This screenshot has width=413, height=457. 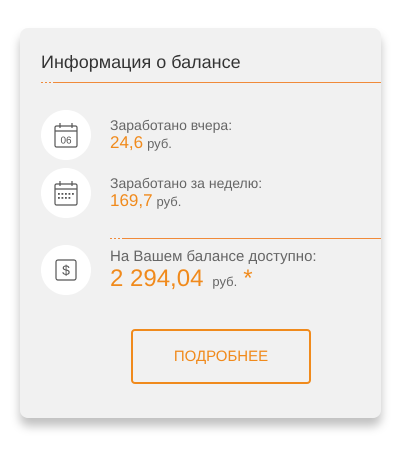 I want to click on footnote-mark: *, so click(x=248, y=278).